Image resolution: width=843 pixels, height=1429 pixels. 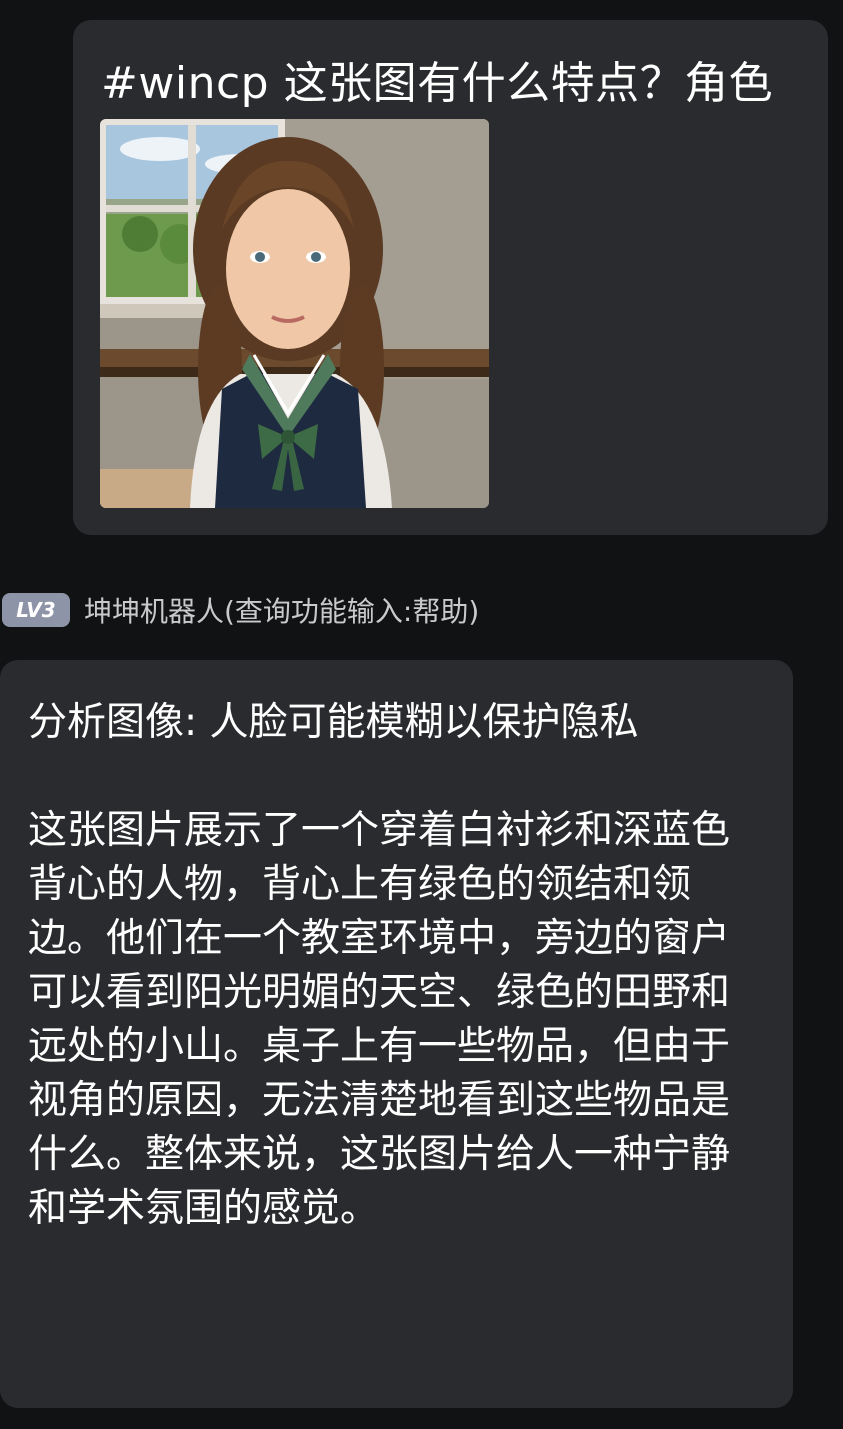 I want to click on user-message-image, so click(x=294, y=313).